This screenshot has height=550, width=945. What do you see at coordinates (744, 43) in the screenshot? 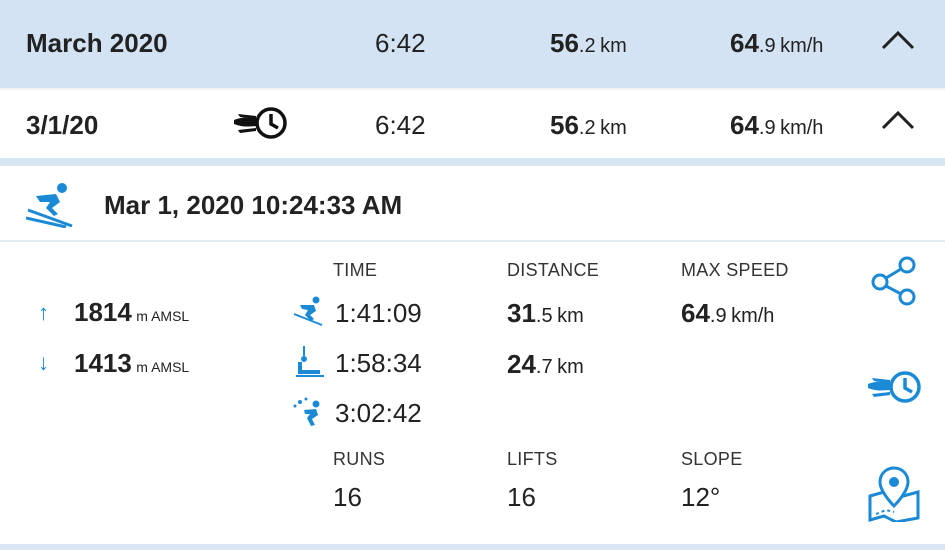
I see `month-speed-int: 64` at bounding box center [744, 43].